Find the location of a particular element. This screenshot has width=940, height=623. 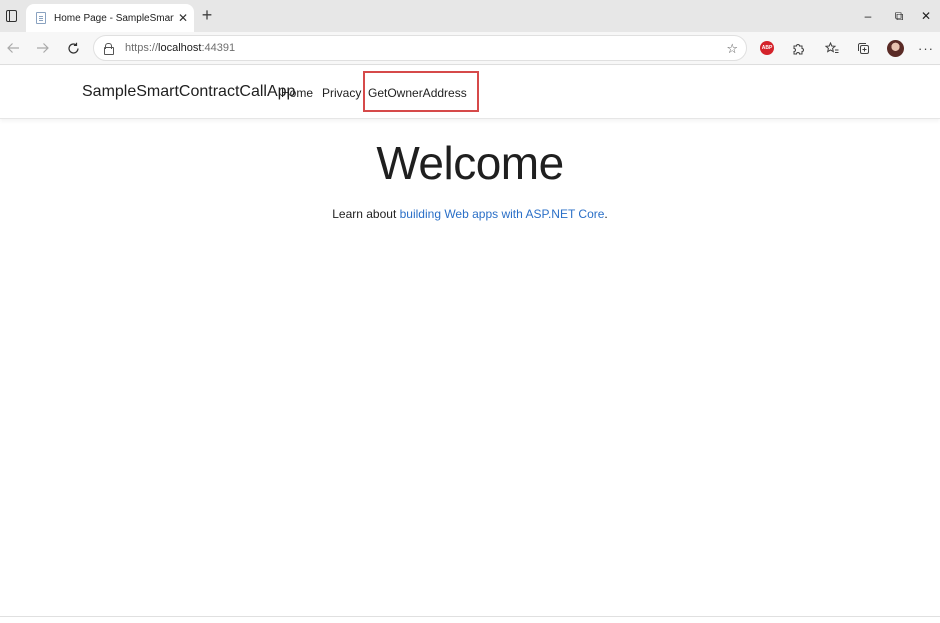

abp-icon: ABP is located at coordinates (767, 48).